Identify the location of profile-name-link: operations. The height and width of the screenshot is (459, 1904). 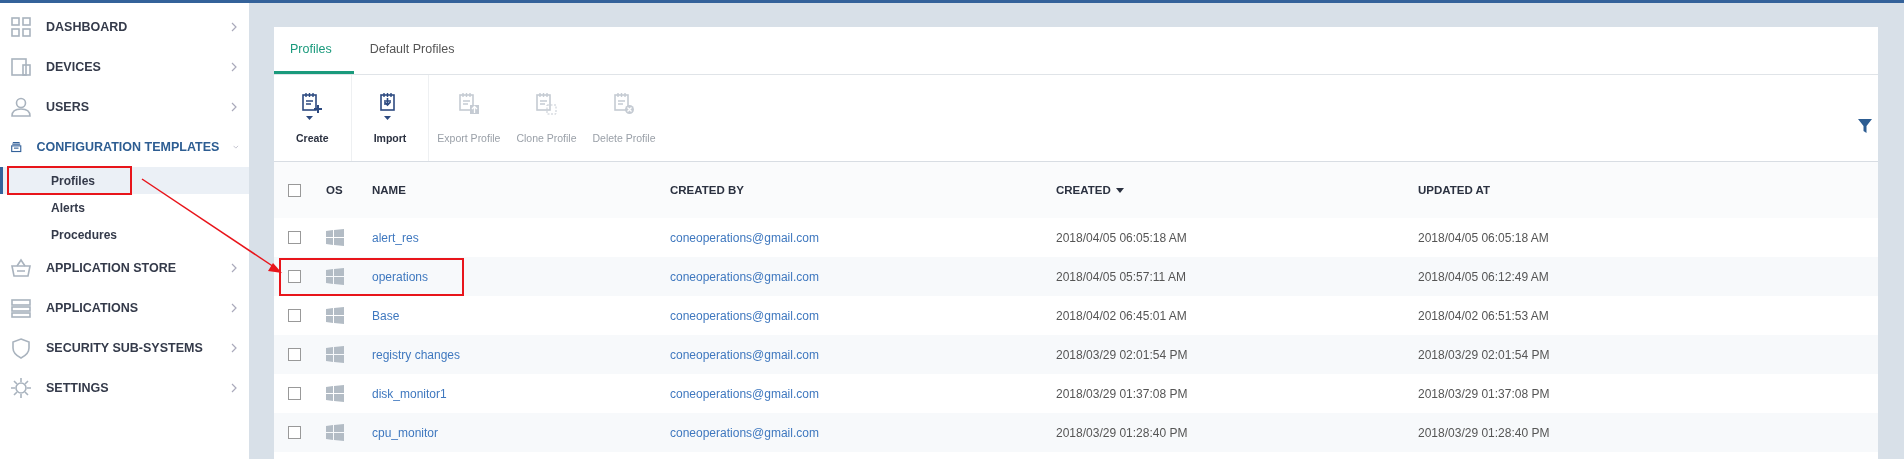
(521, 276).